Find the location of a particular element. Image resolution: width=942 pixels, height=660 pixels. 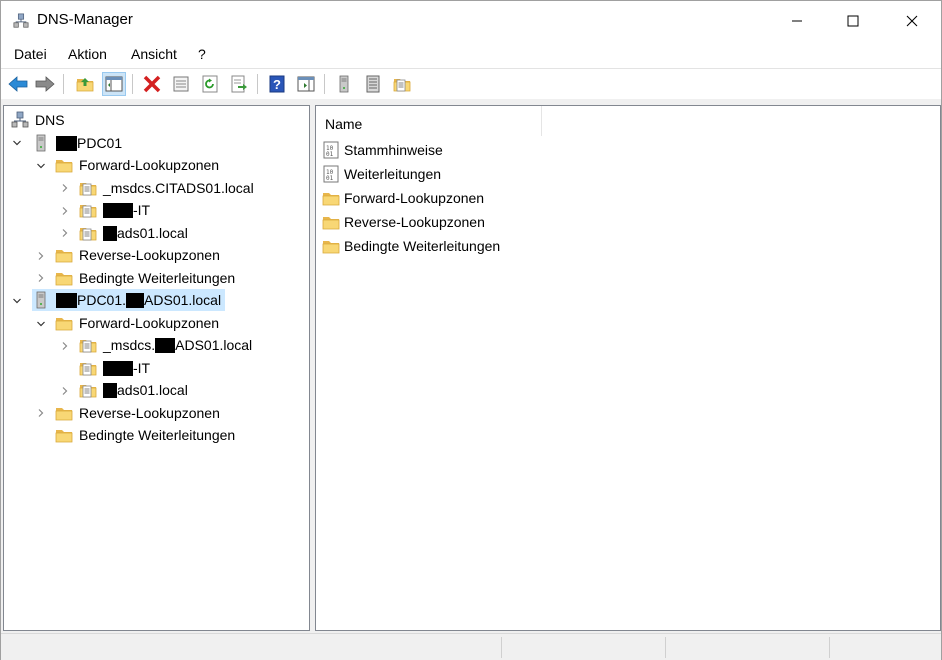

tree-item-forward-lookup-2: Forward-Lookupzonen is located at coordinates (137, 323).